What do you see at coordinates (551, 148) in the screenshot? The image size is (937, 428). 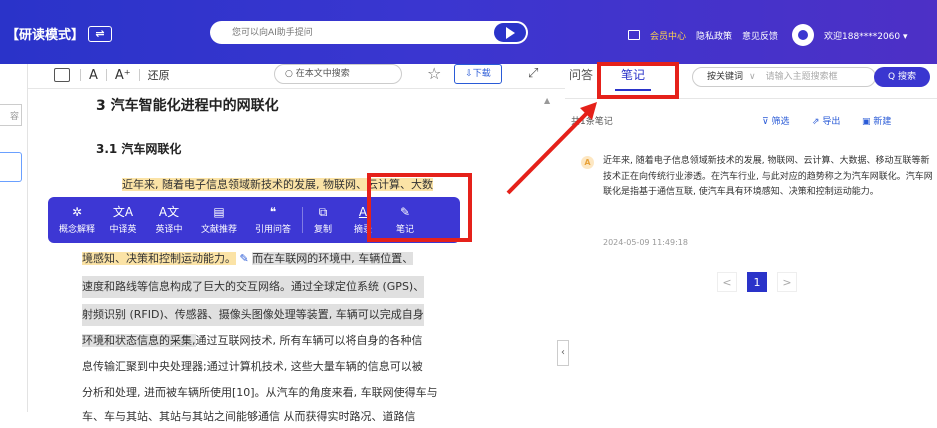 I see `annotation-arrow` at bounding box center [551, 148].